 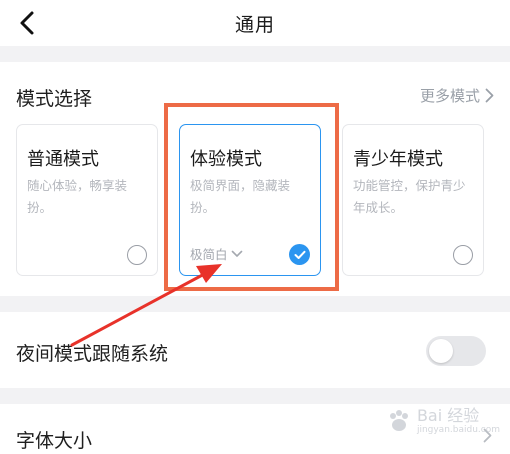 What do you see at coordinates (92, 354) in the screenshot?
I see `night-mode-label: 夜间模式跟随系统` at bounding box center [92, 354].